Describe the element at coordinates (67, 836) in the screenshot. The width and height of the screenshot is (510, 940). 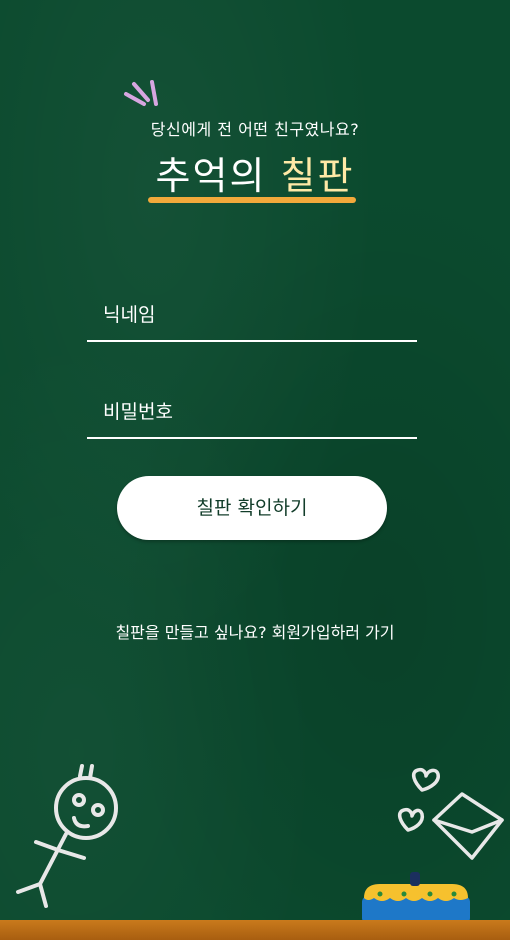
I see `stick-figure-doodle` at that location.